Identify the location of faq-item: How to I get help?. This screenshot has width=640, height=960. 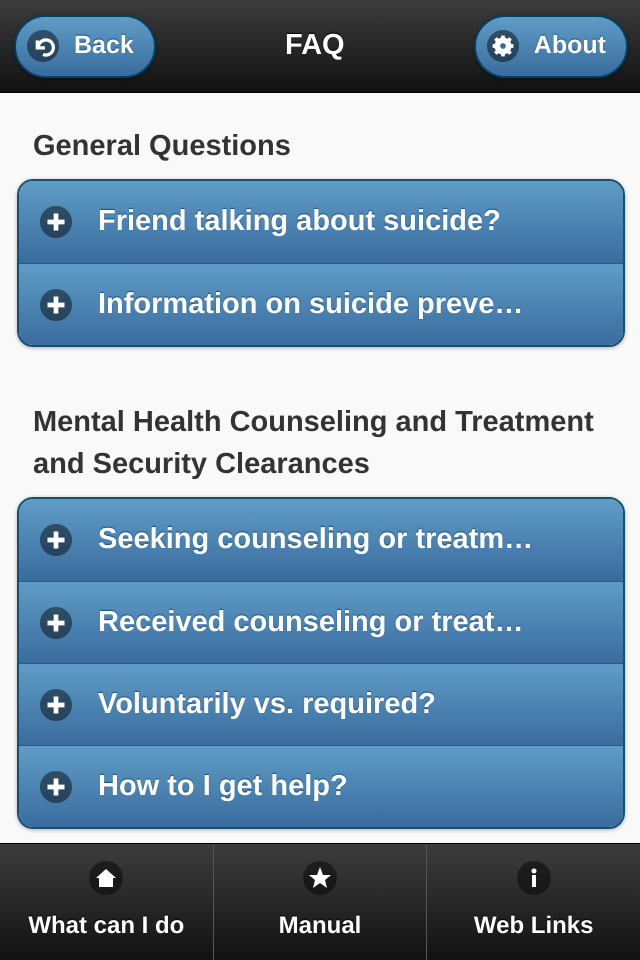
(321, 786).